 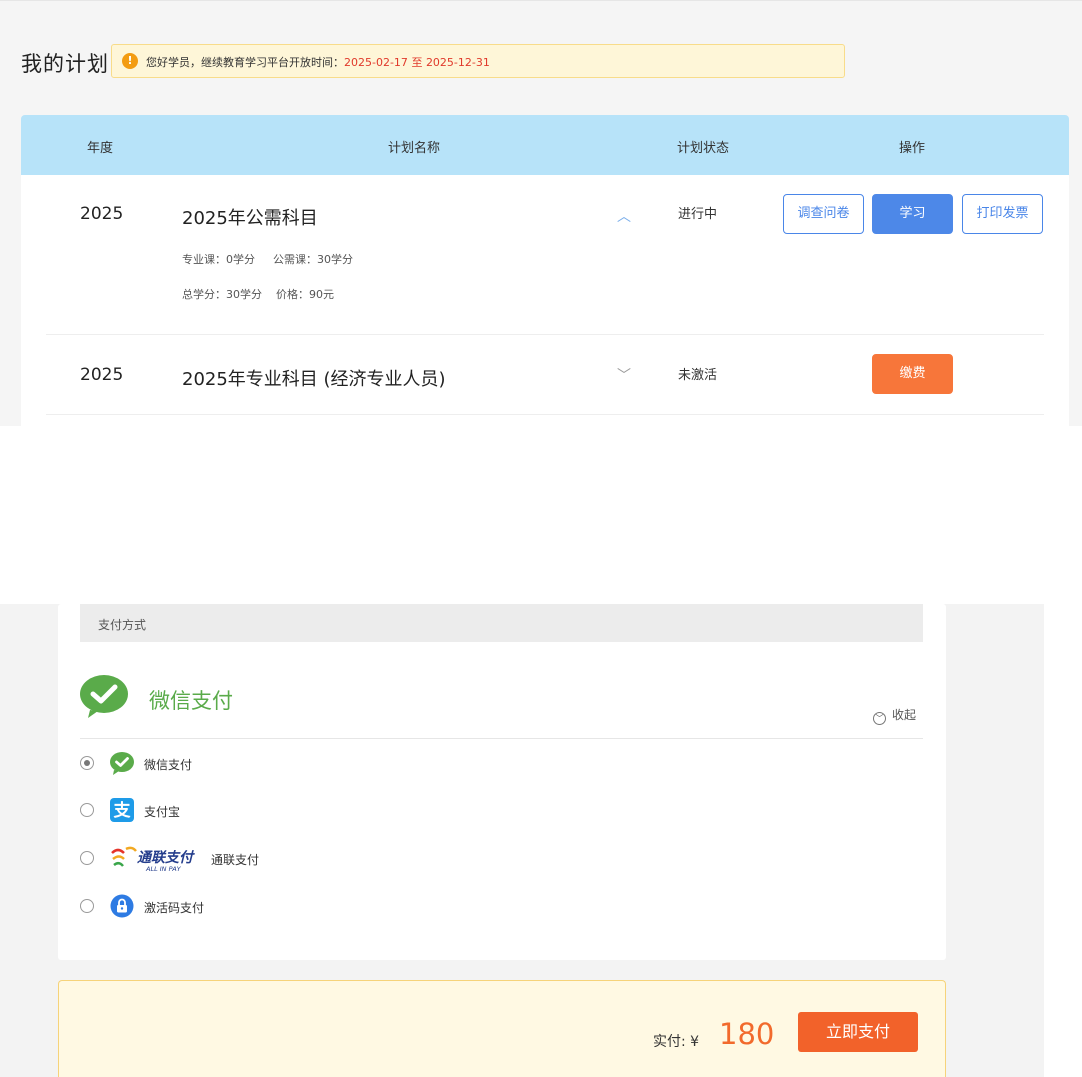 I want to click on plan-total: 总学分：30学分 价格：90元, so click(x=258, y=294).